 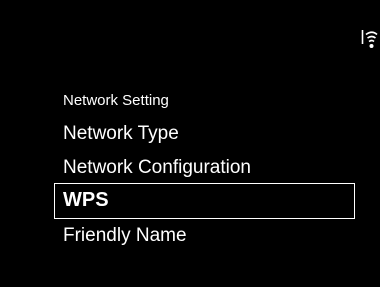 What do you see at coordinates (157, 168) in the screenshot?
I see `menu-item-network-configuration: Network Configuration` at bounding box center [157, 168].